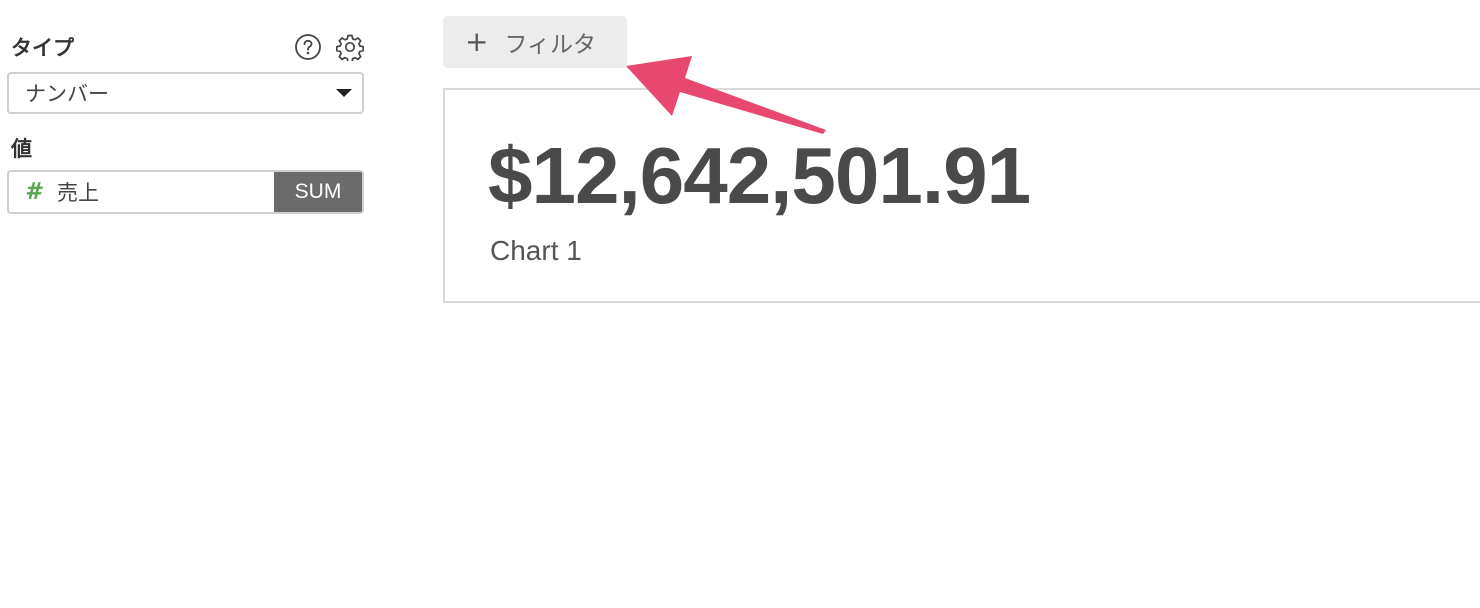 The width and height of the screenshot is (1480, 608). I want to click on metric-value: $12,642,501.91, so click(759, 175).